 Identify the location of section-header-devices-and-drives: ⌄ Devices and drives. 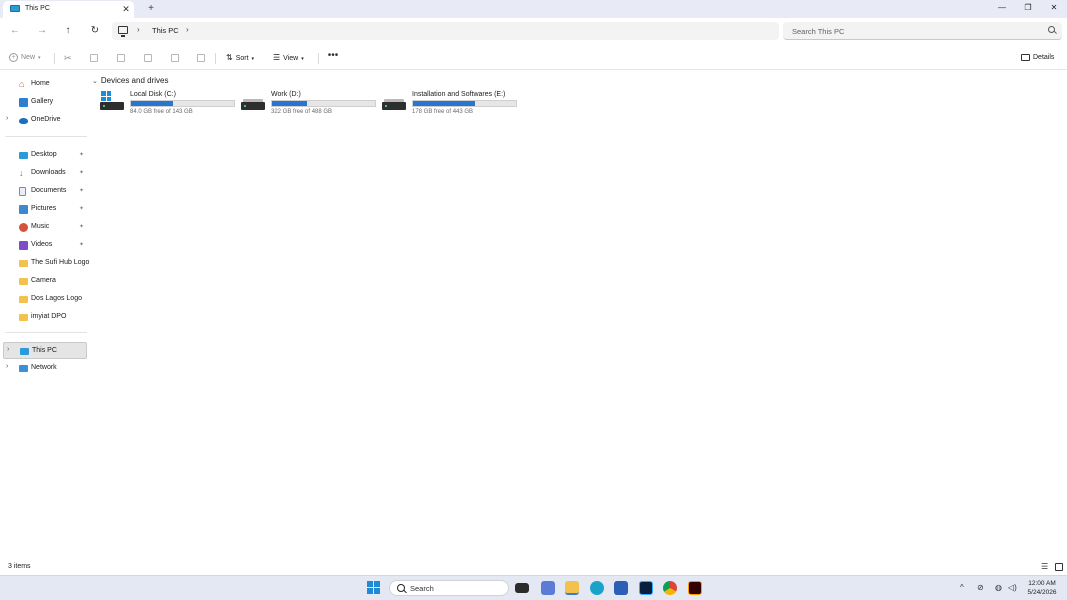
(130, 80).